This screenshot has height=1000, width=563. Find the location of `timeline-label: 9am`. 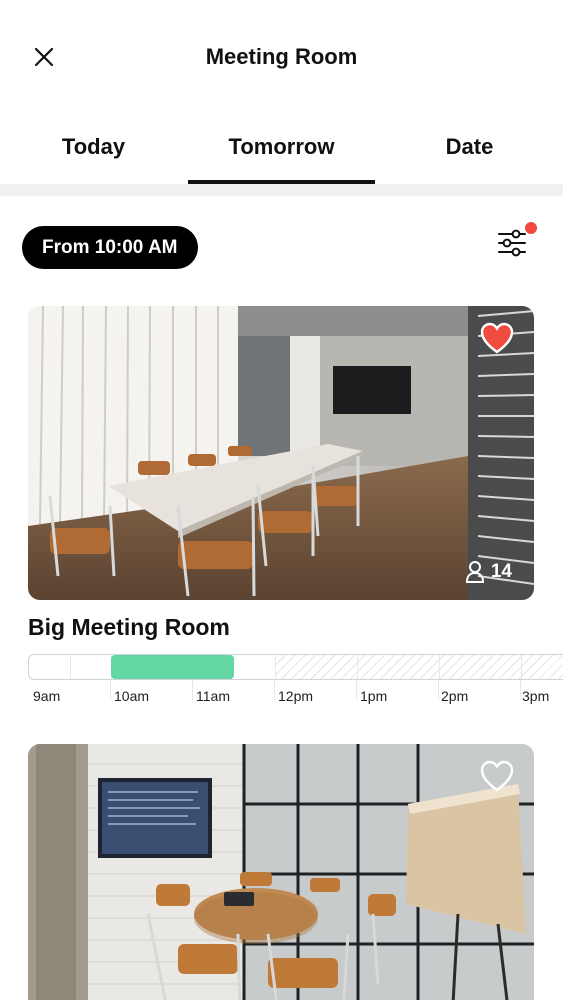

timeline-label: 9am is located at coordinates (47, 696).